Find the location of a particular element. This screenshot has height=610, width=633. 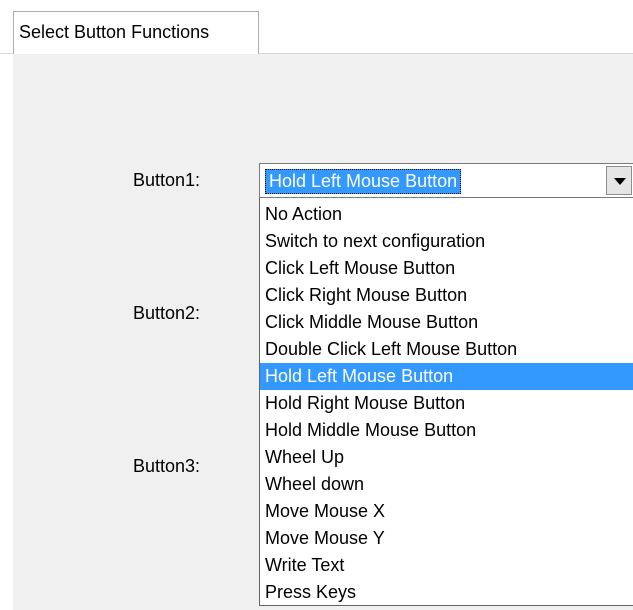

button1-label: Button1: is located at coordinates (167, 180).